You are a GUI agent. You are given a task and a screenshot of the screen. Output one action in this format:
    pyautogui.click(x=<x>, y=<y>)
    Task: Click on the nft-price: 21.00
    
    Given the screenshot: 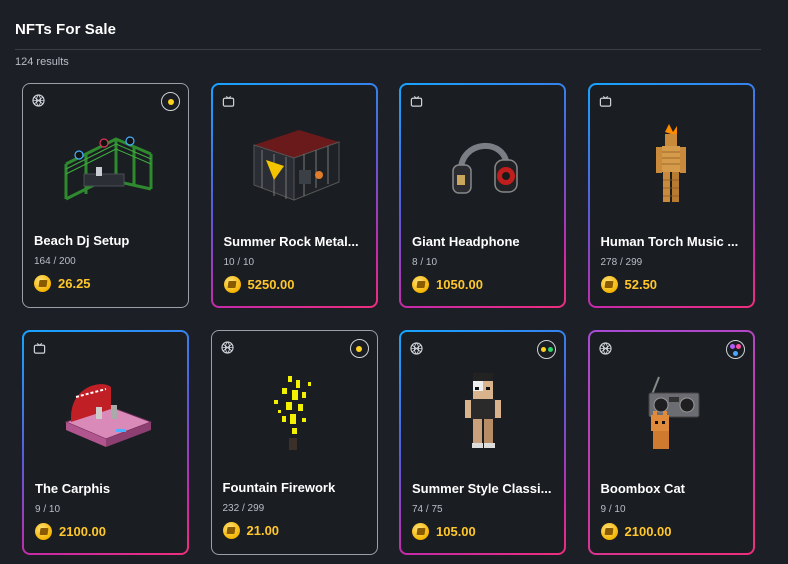 What is the action you would take?
    pyautogui.click(x=251, y=530)
    